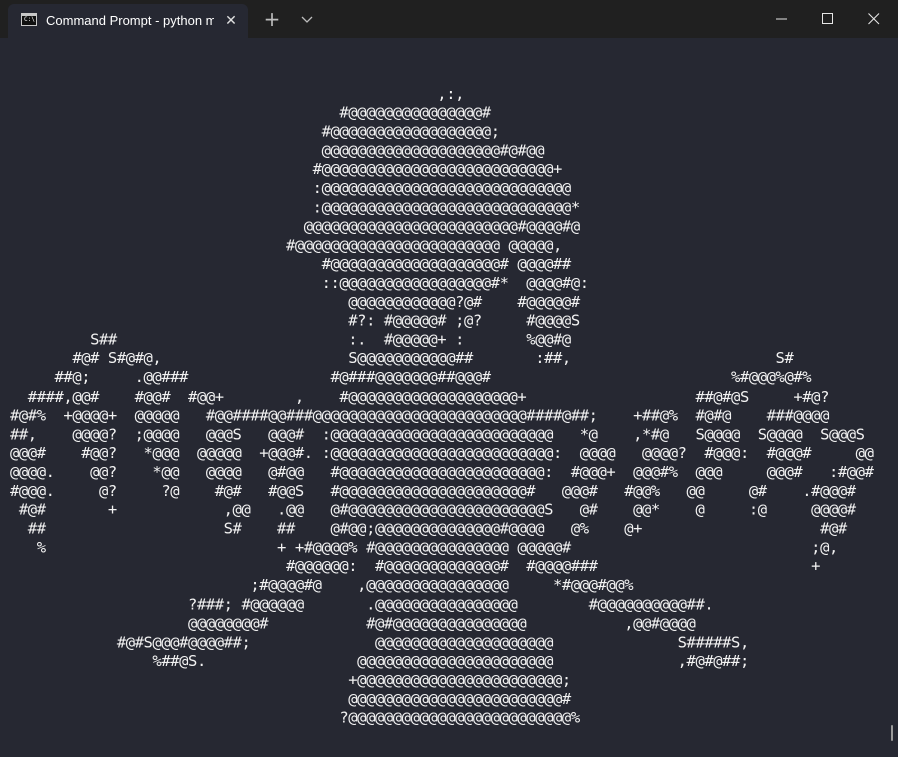  What do you see at coordinates (295, 207) in the screenshot?
I see `console-line: :@@@@@@@@@@@@@@@@@@@@@@@@@@@@*` at bounding box center [295, 207].